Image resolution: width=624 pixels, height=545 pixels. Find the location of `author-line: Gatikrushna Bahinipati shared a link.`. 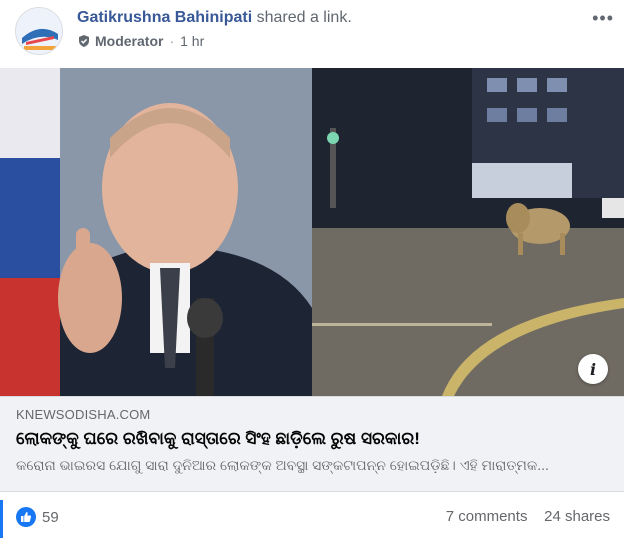

author-line: Gatikrushna Bahinipati shared a link. is located at coordinates (214, 18).